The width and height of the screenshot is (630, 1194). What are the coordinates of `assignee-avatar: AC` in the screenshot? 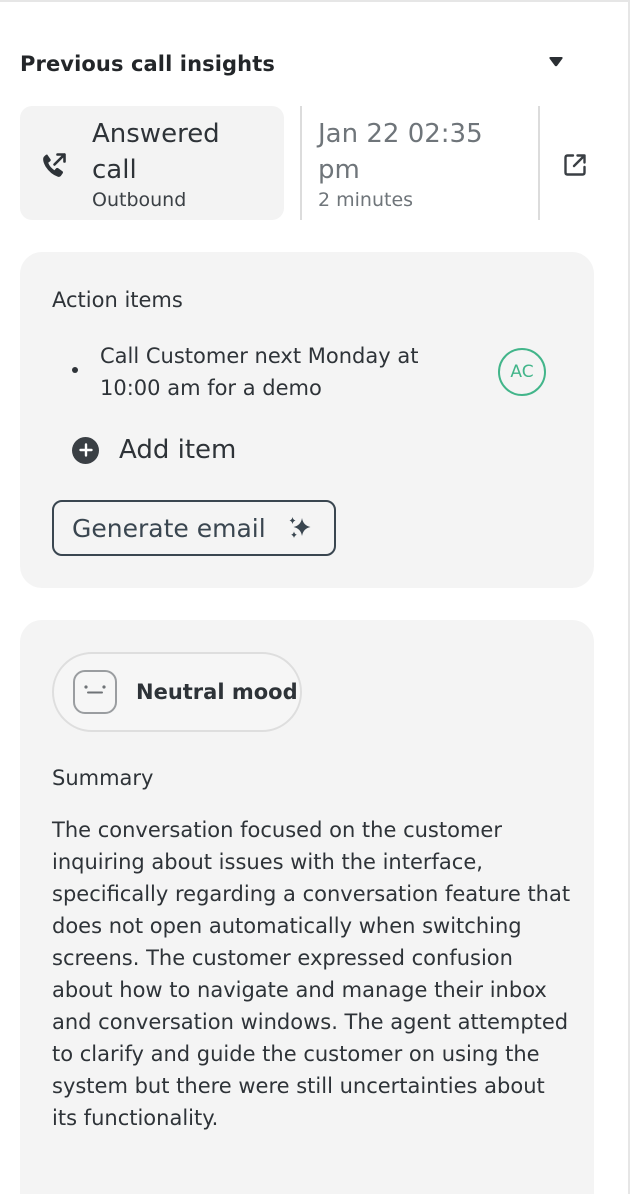 It's located at (522, 372).